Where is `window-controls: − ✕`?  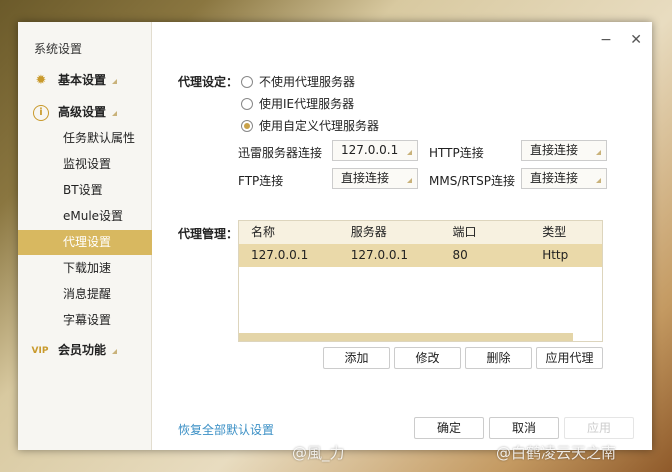 window-controls: − ✕ is located at coordinates (614, 40).